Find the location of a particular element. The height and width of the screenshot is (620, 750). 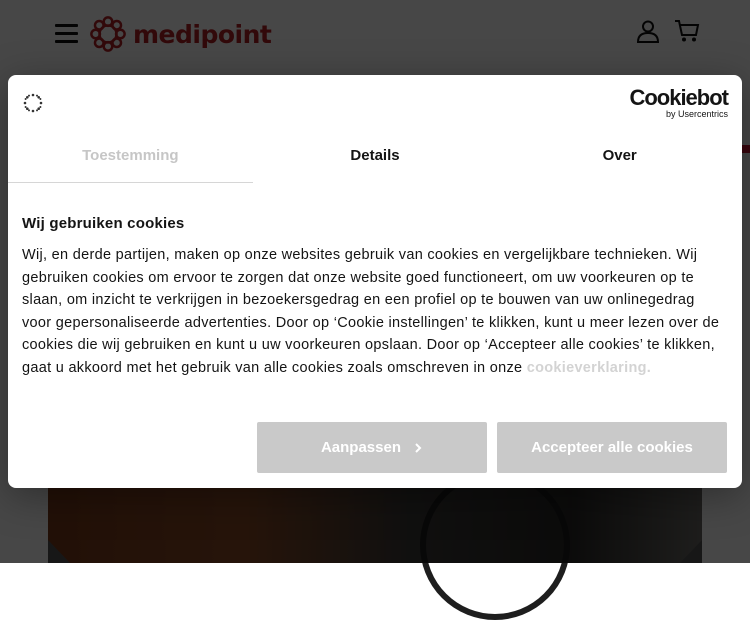

cookiebot-logo: Cookiebot by Usercentrics is located at coordinates (679, 102).